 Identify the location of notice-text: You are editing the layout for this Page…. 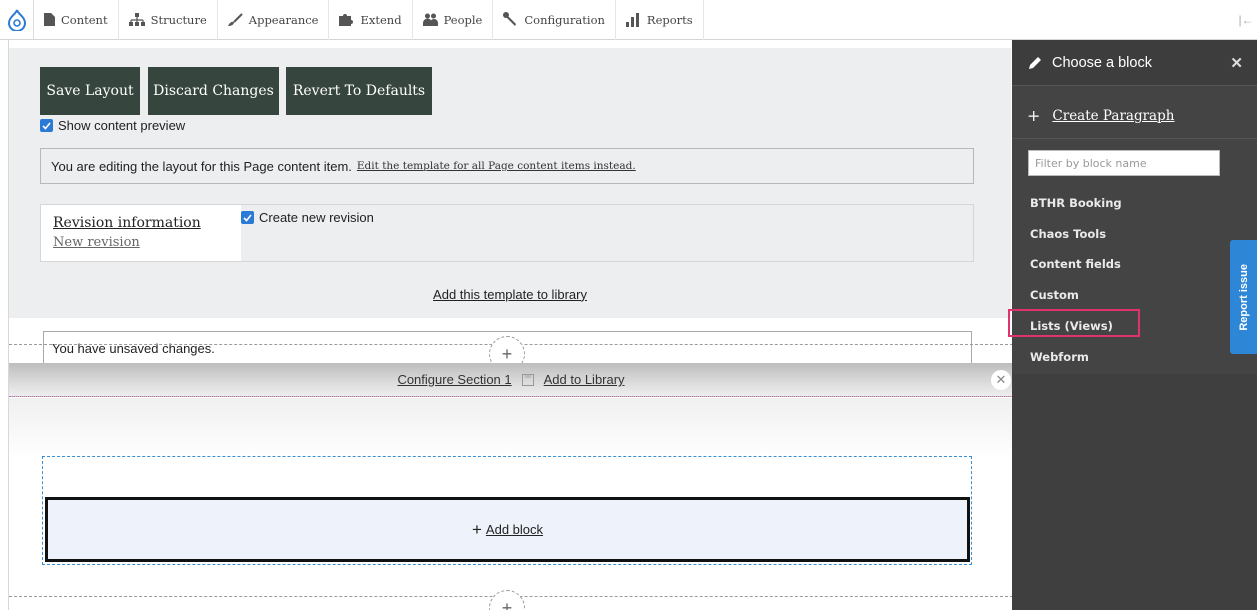
(201, 166).